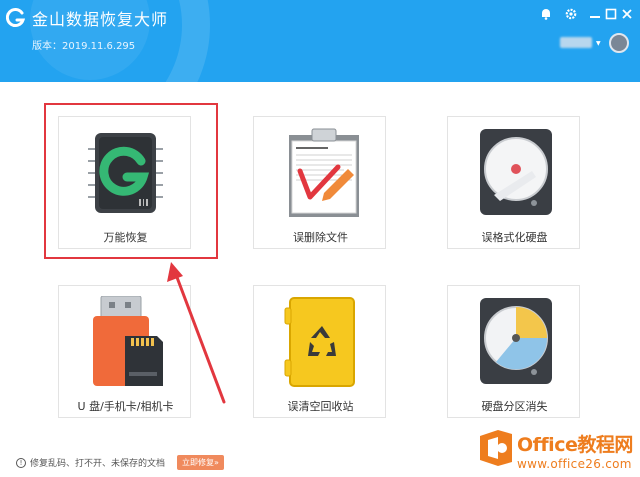  Describe the element at coordinates (21, 462) in the screenshot. I see `info-icon: !` at that location.